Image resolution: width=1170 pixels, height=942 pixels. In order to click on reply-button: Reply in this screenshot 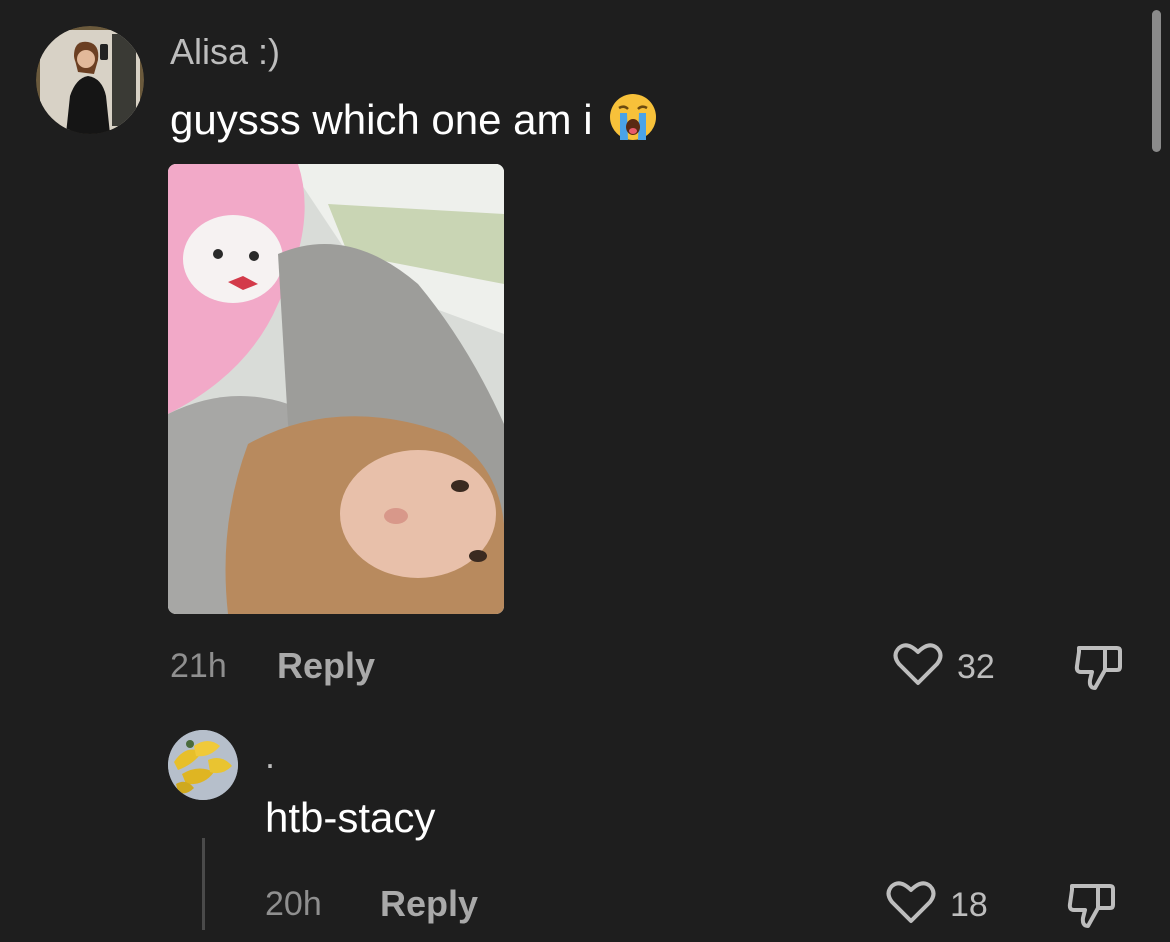, I will do `click(326, 666)`.